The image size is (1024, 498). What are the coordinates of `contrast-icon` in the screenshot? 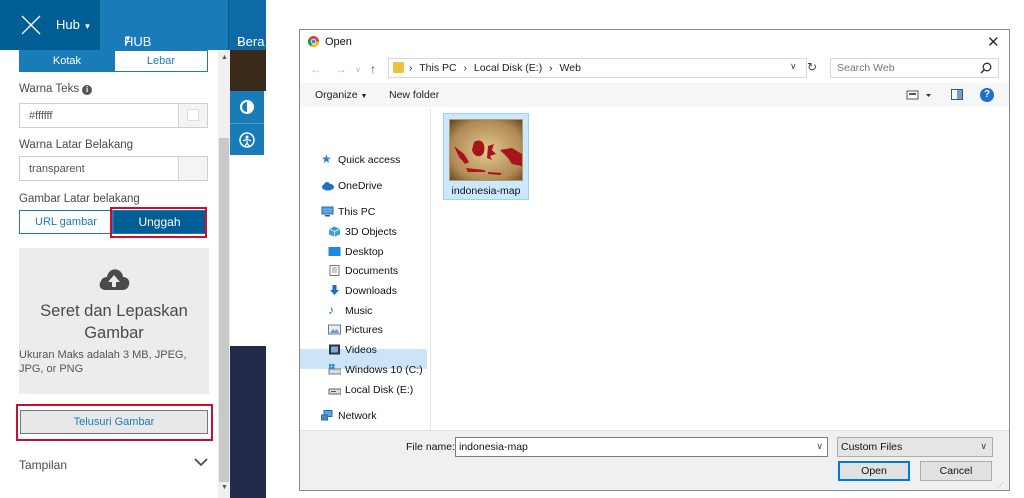 It's located at (247, 107).